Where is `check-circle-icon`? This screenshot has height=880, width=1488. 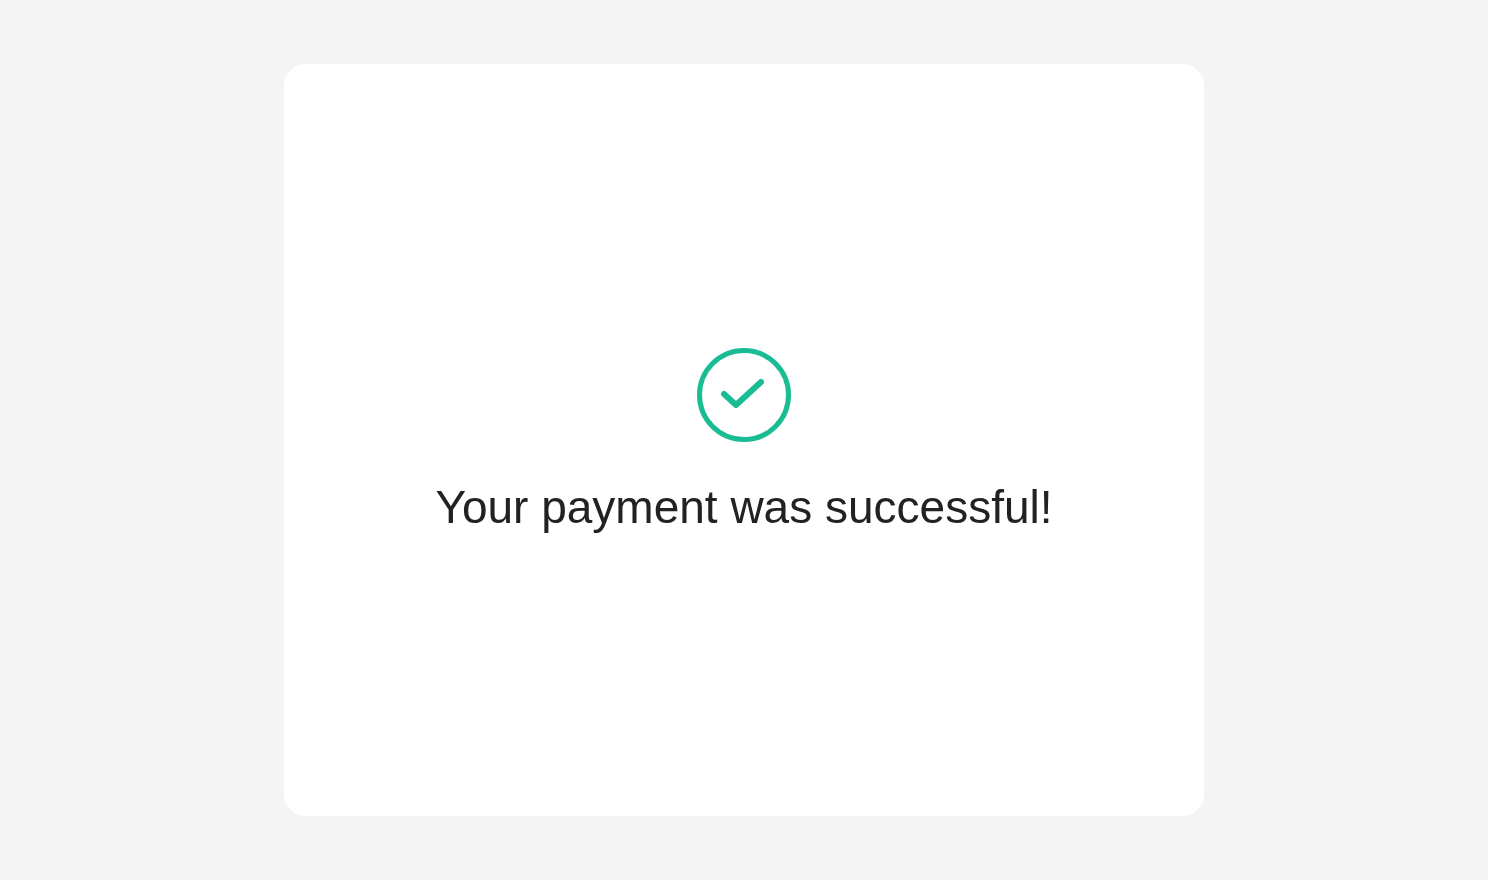
check-circle-icon is located at coordinates (744, 394).